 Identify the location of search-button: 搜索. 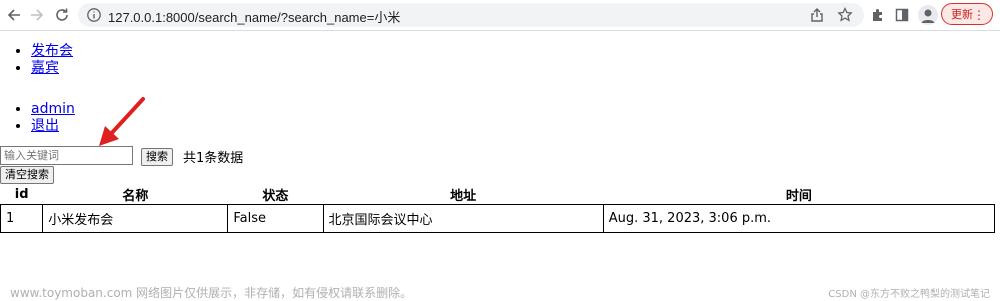
(157, 157).